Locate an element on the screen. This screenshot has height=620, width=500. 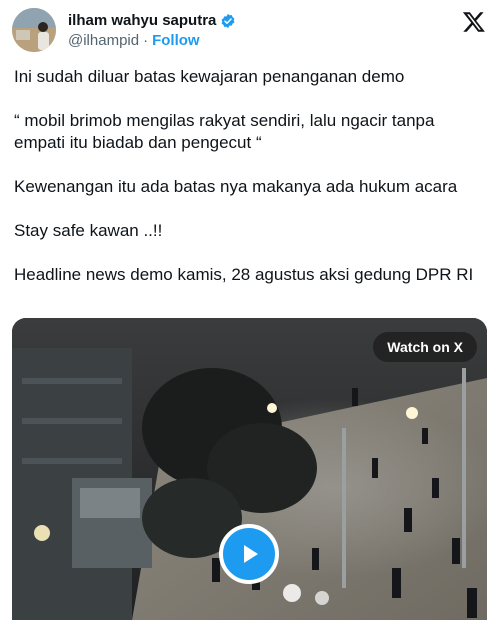
handle-row: @ilhampid · Follow is located at coordinates (134, 40).